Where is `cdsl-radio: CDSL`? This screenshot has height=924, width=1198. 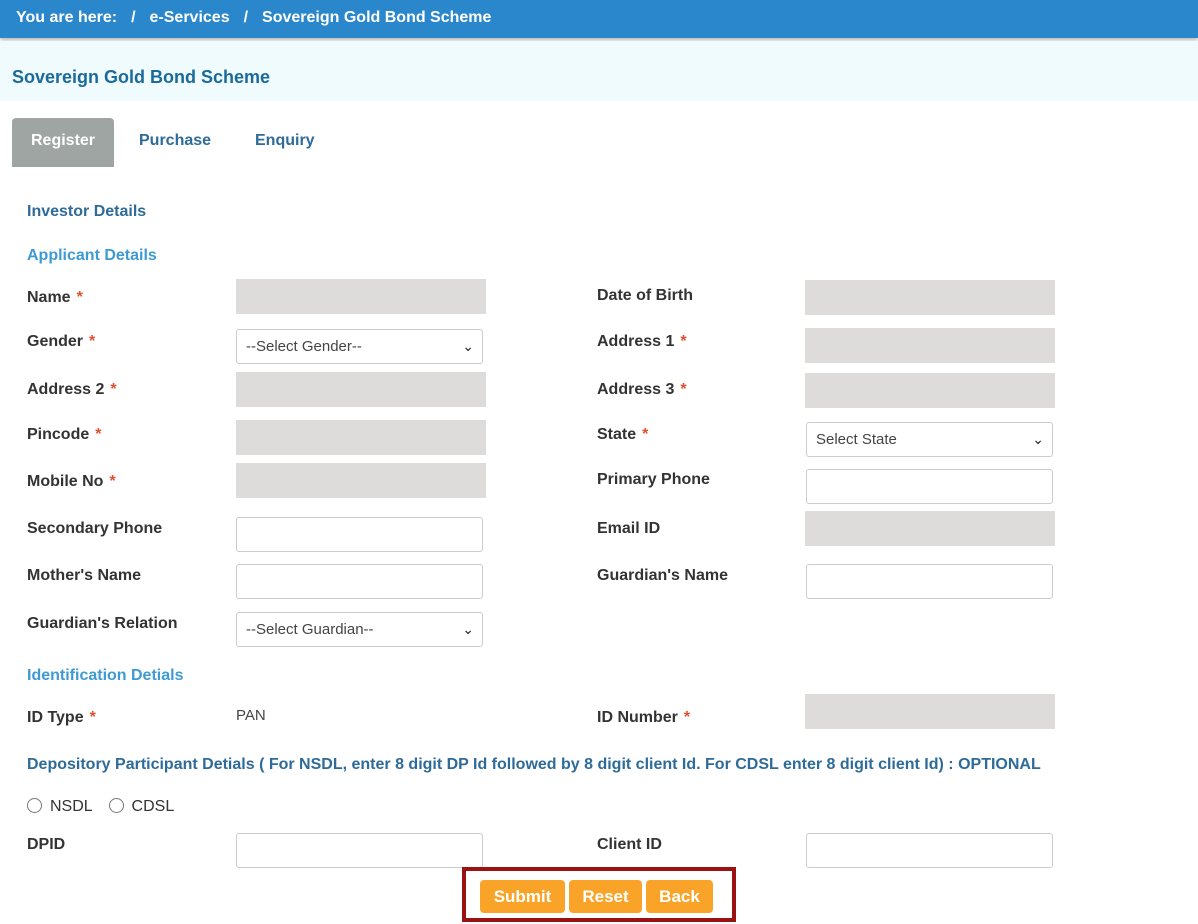
cdsl-radio: CDSL is located at coordinates (141, 806).